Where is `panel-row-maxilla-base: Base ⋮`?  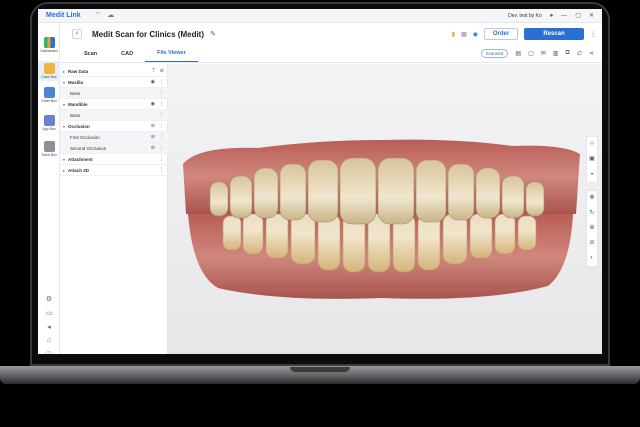
panel-row-maxilla-base: Base ⋮ is located at coordinates (114, 93).